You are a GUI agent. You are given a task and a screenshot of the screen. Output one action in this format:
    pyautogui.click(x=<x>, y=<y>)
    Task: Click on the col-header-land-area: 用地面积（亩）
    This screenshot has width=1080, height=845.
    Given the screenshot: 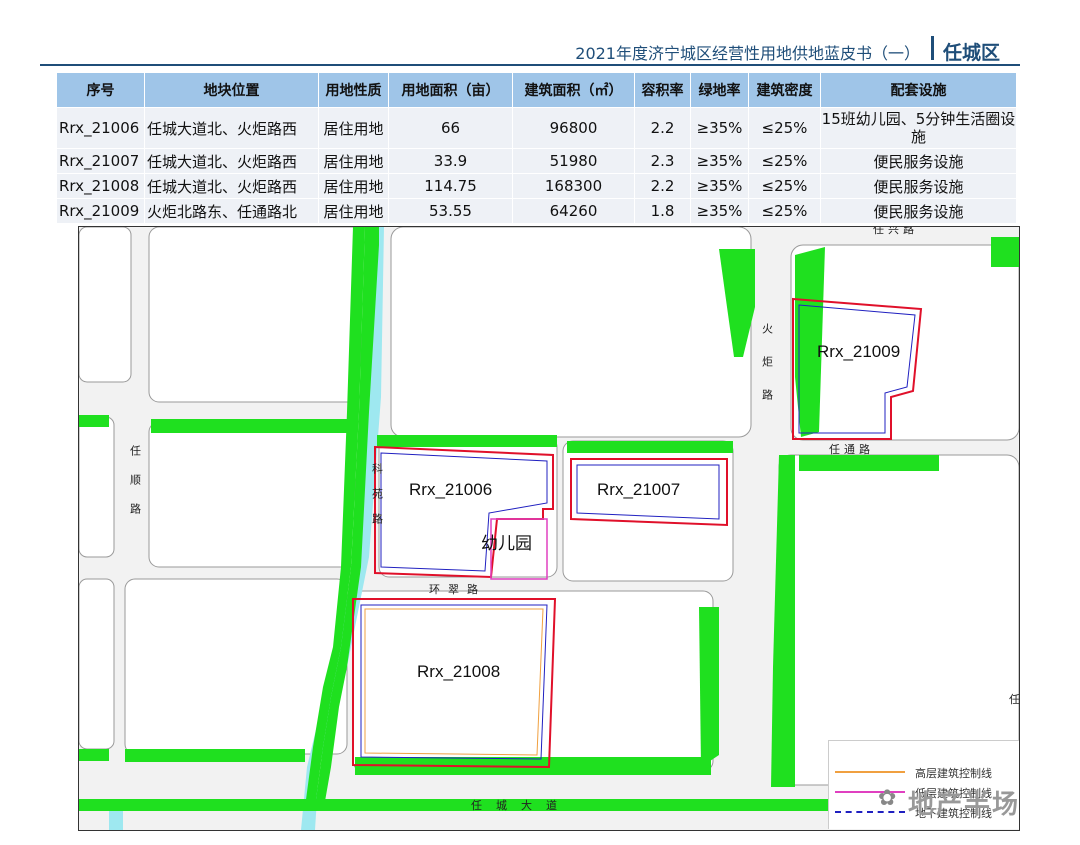 What is the action you would take?
    pyautogui.click(x=450, y=90)
    